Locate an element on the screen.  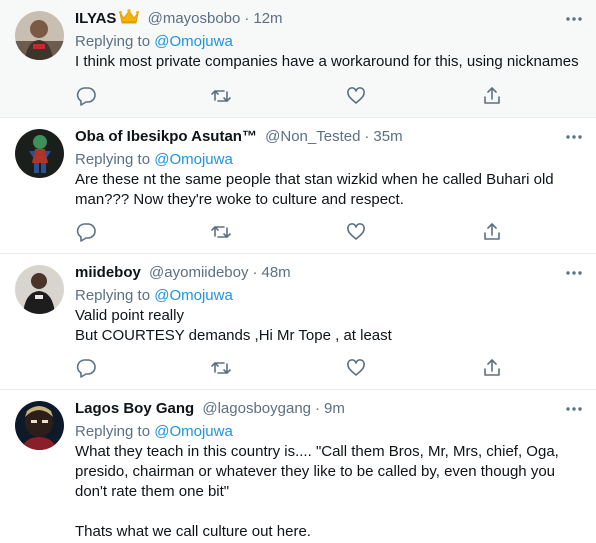
user-name: ILYAS is located at coordinates (95, 18).